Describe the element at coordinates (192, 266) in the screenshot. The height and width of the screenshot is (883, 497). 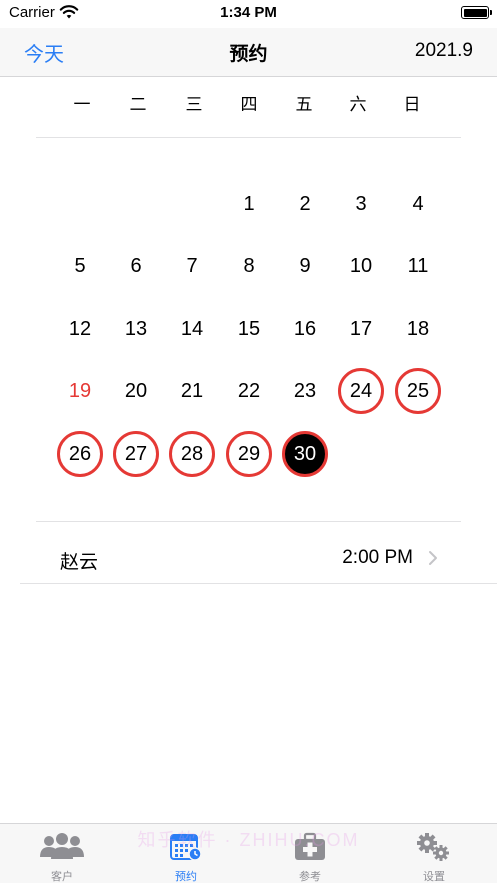
I see `calendar-day-7: 7` at that location.